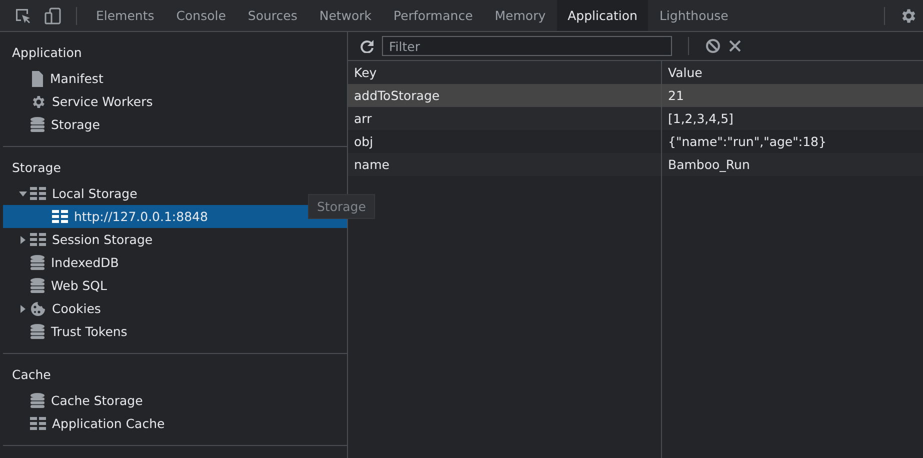 The height and width of the screenshot is (458, 923). Describe the element at coordinates (47, 53) in the screenshot. I see `section-heading: Application` at that location.